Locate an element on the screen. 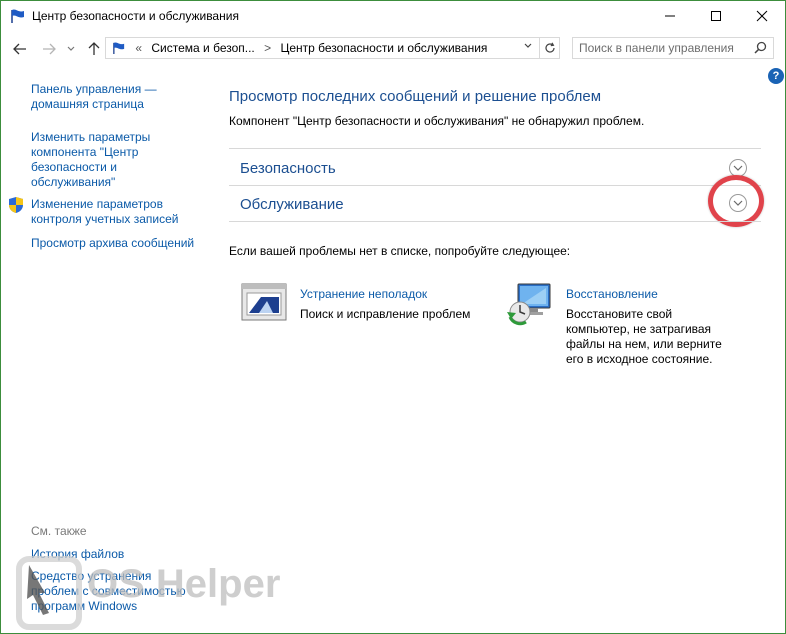  breadcrumb-current: Центр безопасности и обслуживания is located at coordinates (383, 48).